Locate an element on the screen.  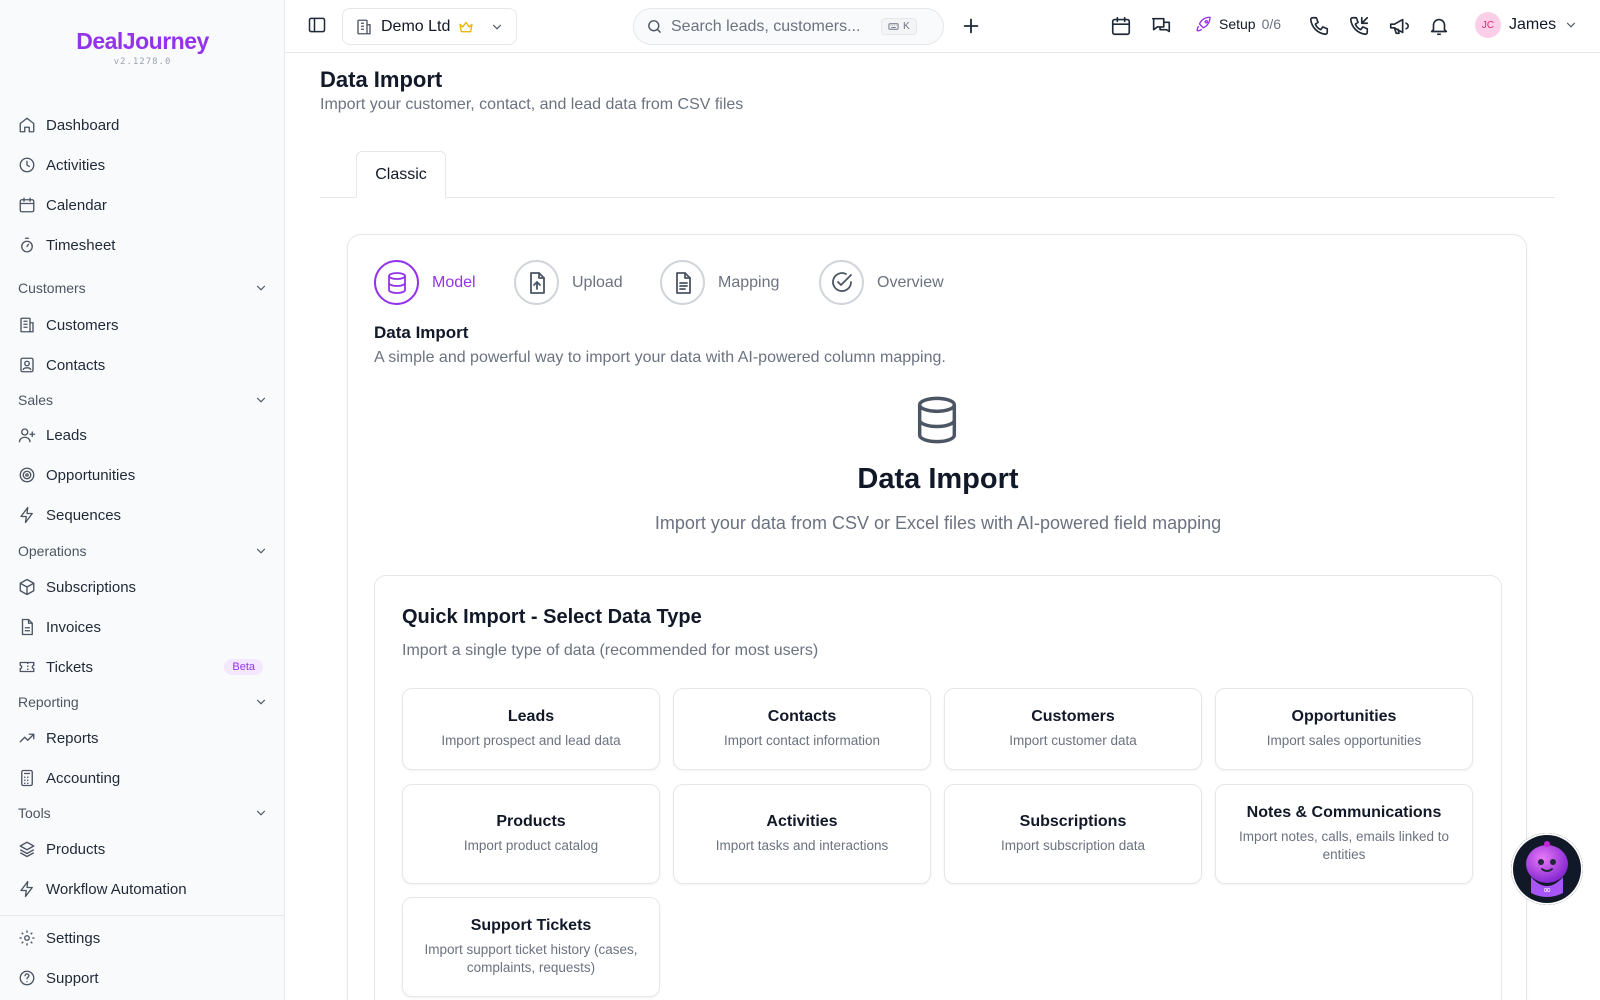
global-search: K is located at coordinates (788, 26).